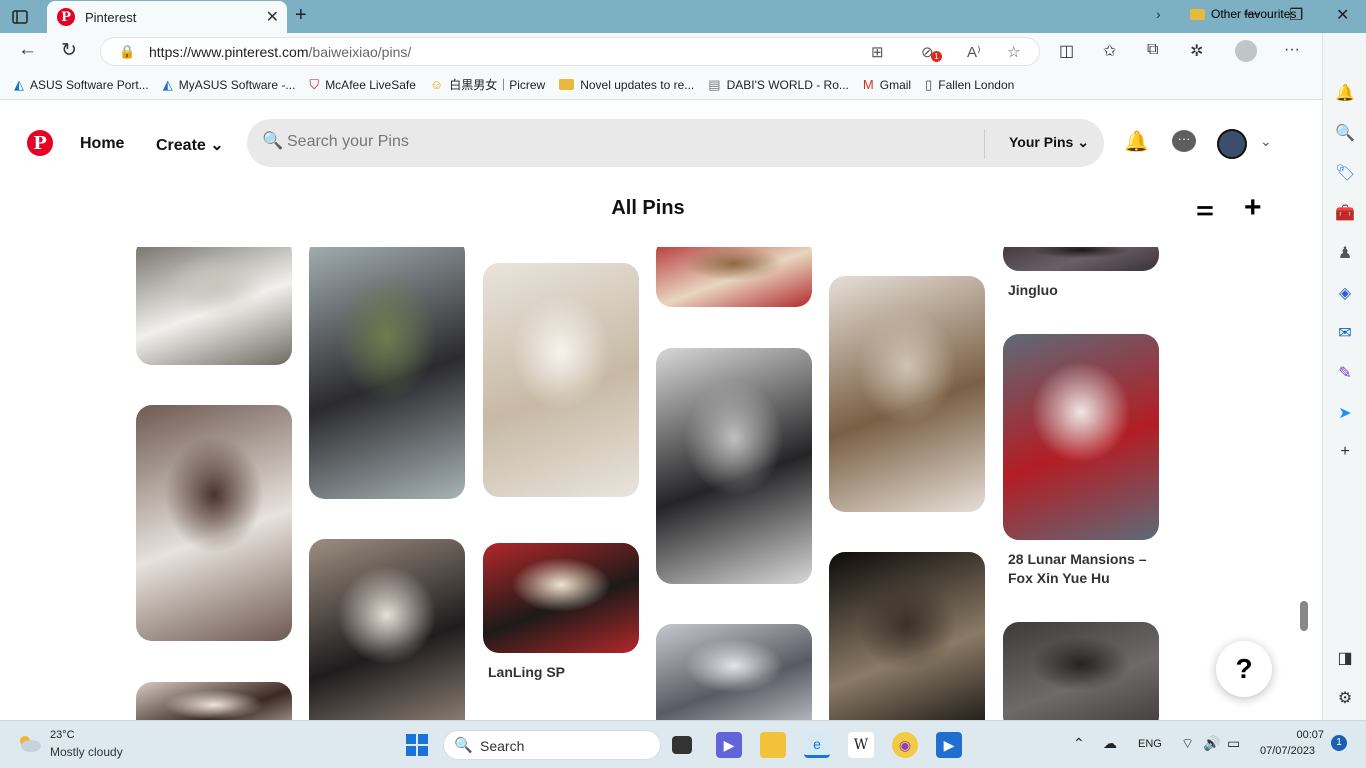 This screenshot has width=1366, height=768. What do you see at coordinates (314, 84) in the screenshot?
I see `mcafee-icon: ⛉` at bounding box center [314, 84].